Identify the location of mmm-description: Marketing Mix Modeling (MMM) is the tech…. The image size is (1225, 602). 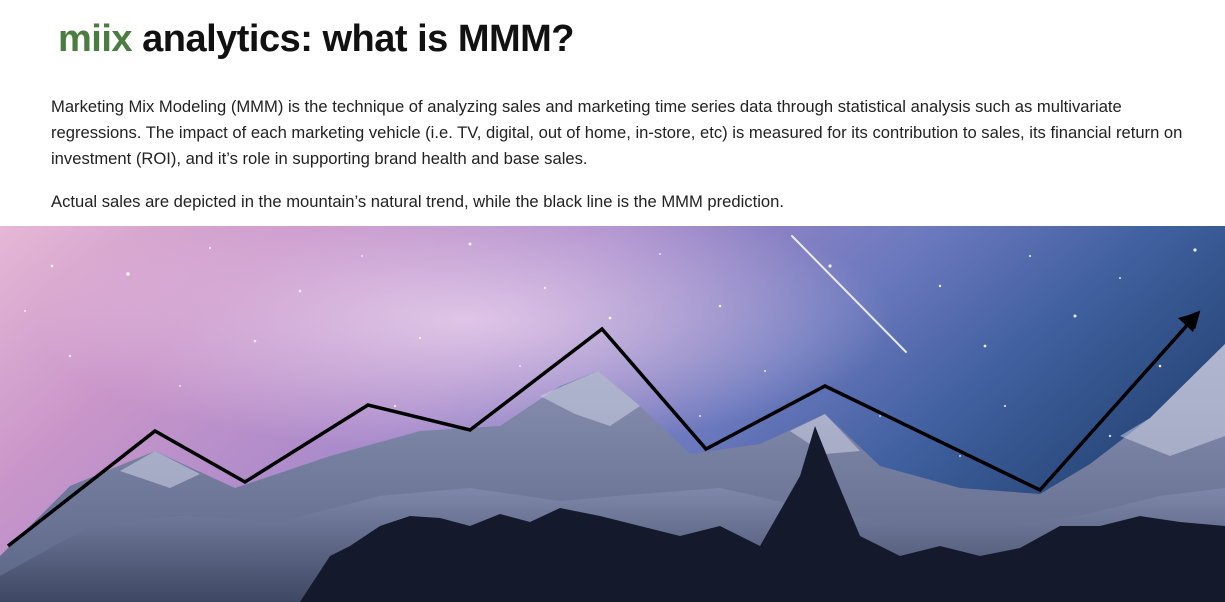
(617, 132).